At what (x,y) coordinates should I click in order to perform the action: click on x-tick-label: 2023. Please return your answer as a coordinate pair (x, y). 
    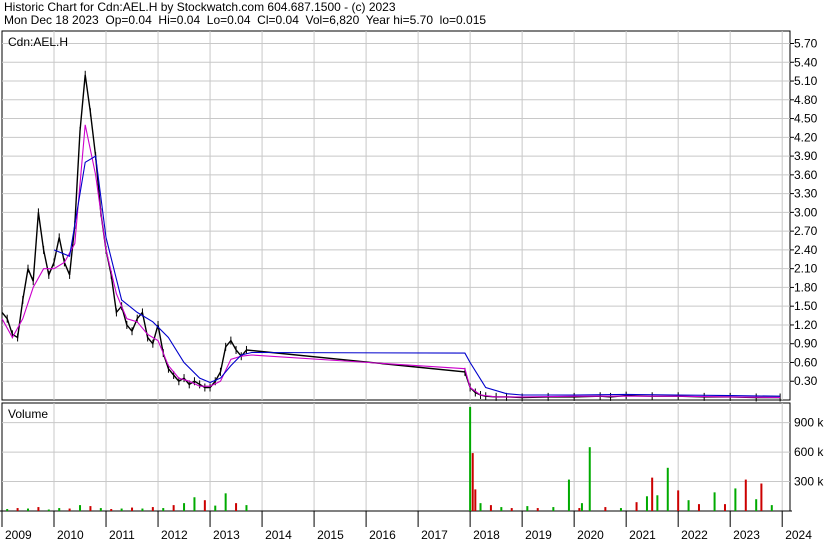
    Looking at the image, I should click on (746, 535).